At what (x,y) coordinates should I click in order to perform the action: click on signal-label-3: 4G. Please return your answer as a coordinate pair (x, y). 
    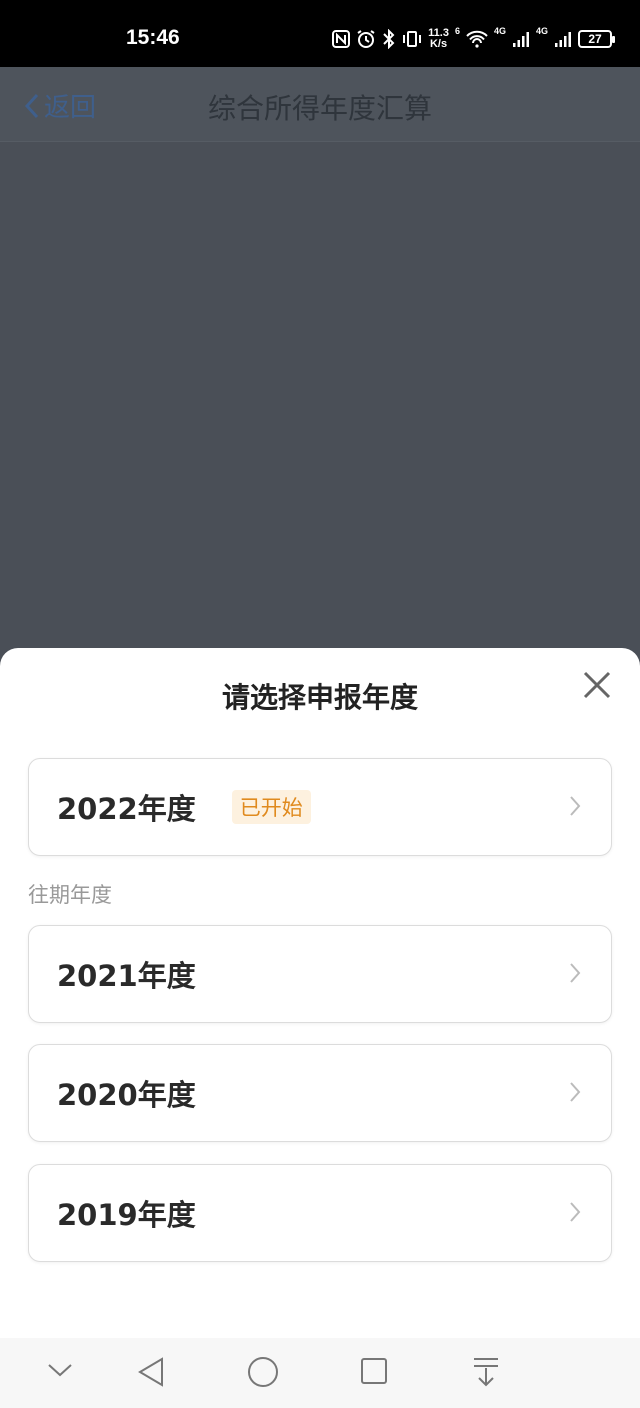
    Looking at the image, I should click on (541, 31).